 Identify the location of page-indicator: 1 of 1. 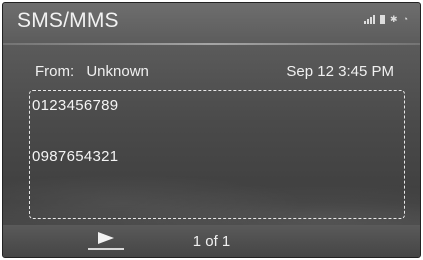
(211, 241).